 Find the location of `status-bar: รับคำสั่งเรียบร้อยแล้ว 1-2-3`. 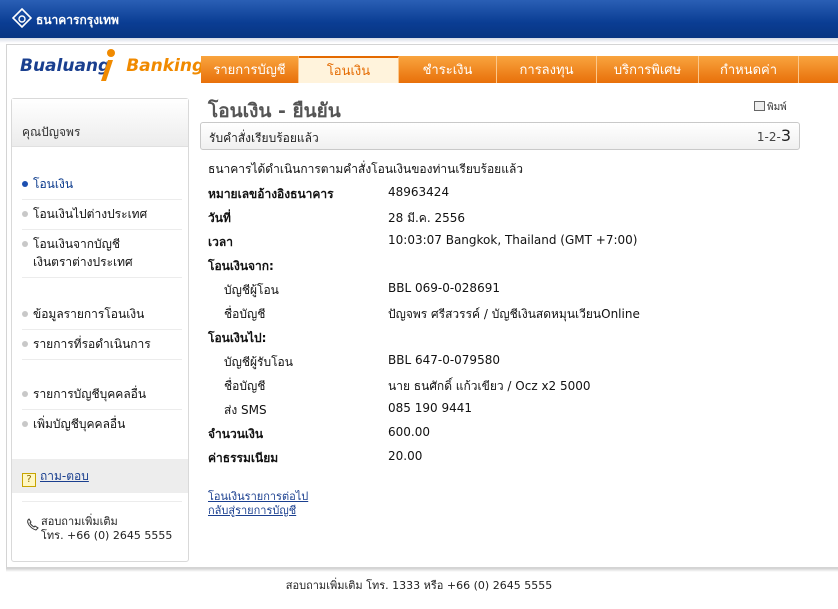

status-bar: รับคำสั่งเรียบร้อยแล้ว 1-2-3 is located at coordinates (500, 136).